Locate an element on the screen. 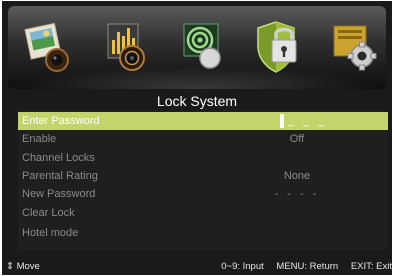  menu-item-value: Off is located at coordinates (297, 139).